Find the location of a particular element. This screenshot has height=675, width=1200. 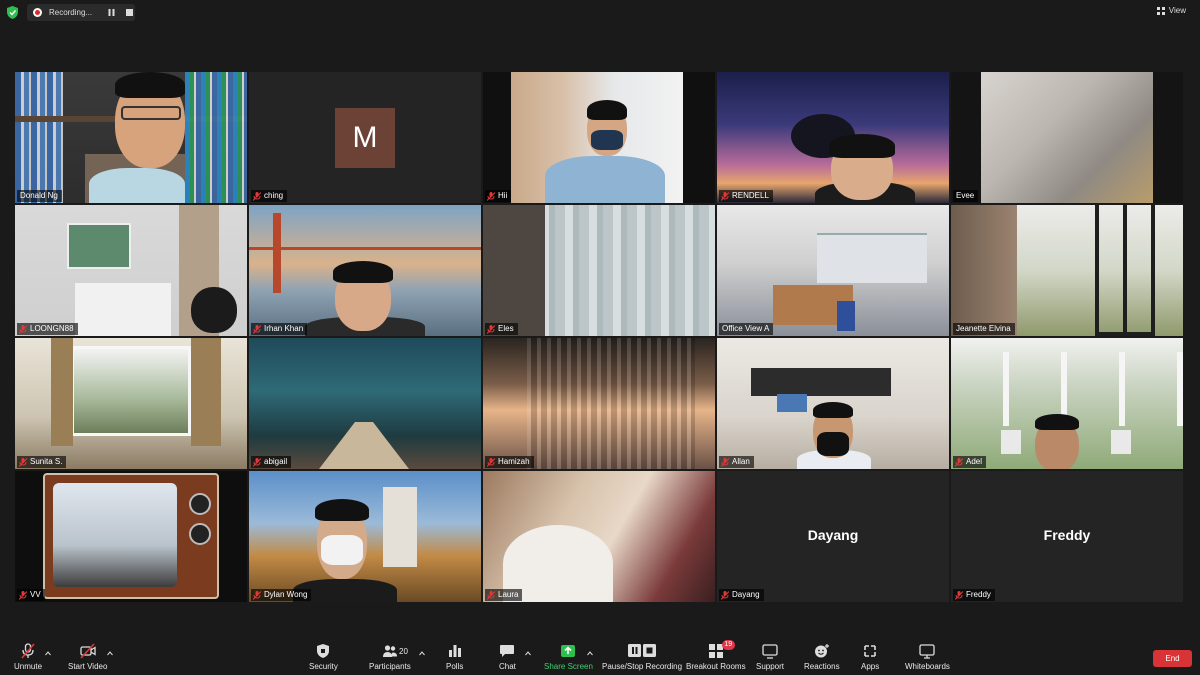

video-tile-vv: VV is located at coordinates (131, 536).